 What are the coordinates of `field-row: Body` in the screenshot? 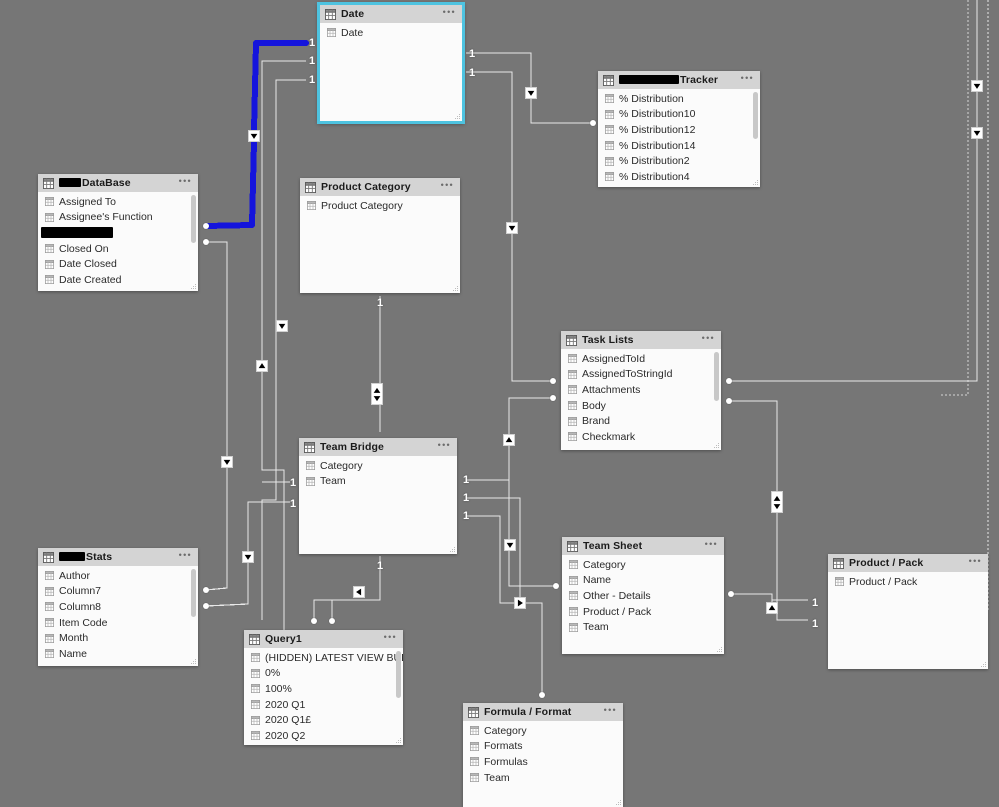 It's located at (641, 406).